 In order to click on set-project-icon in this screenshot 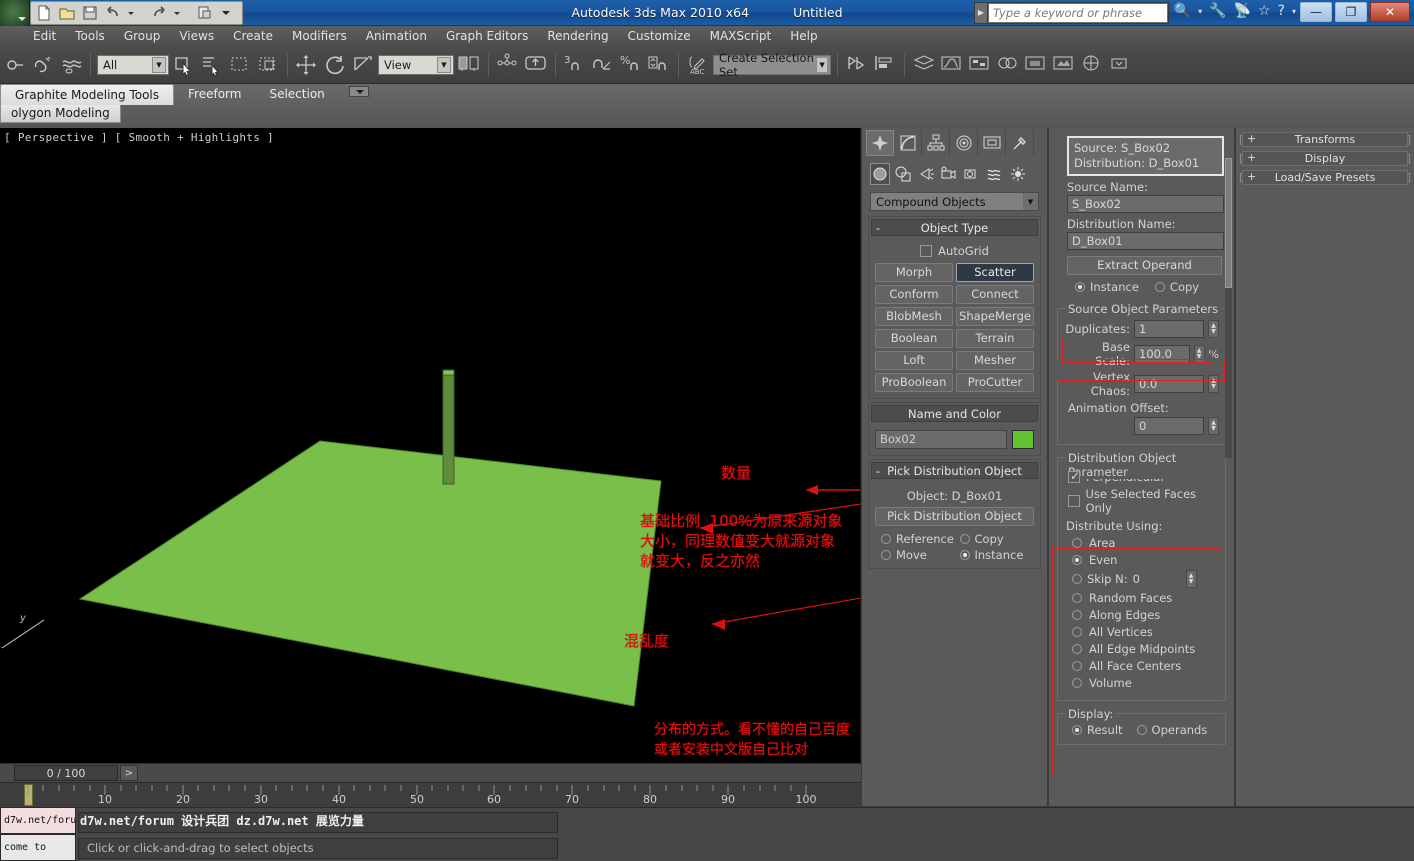, I will do `click(205, 13)`.